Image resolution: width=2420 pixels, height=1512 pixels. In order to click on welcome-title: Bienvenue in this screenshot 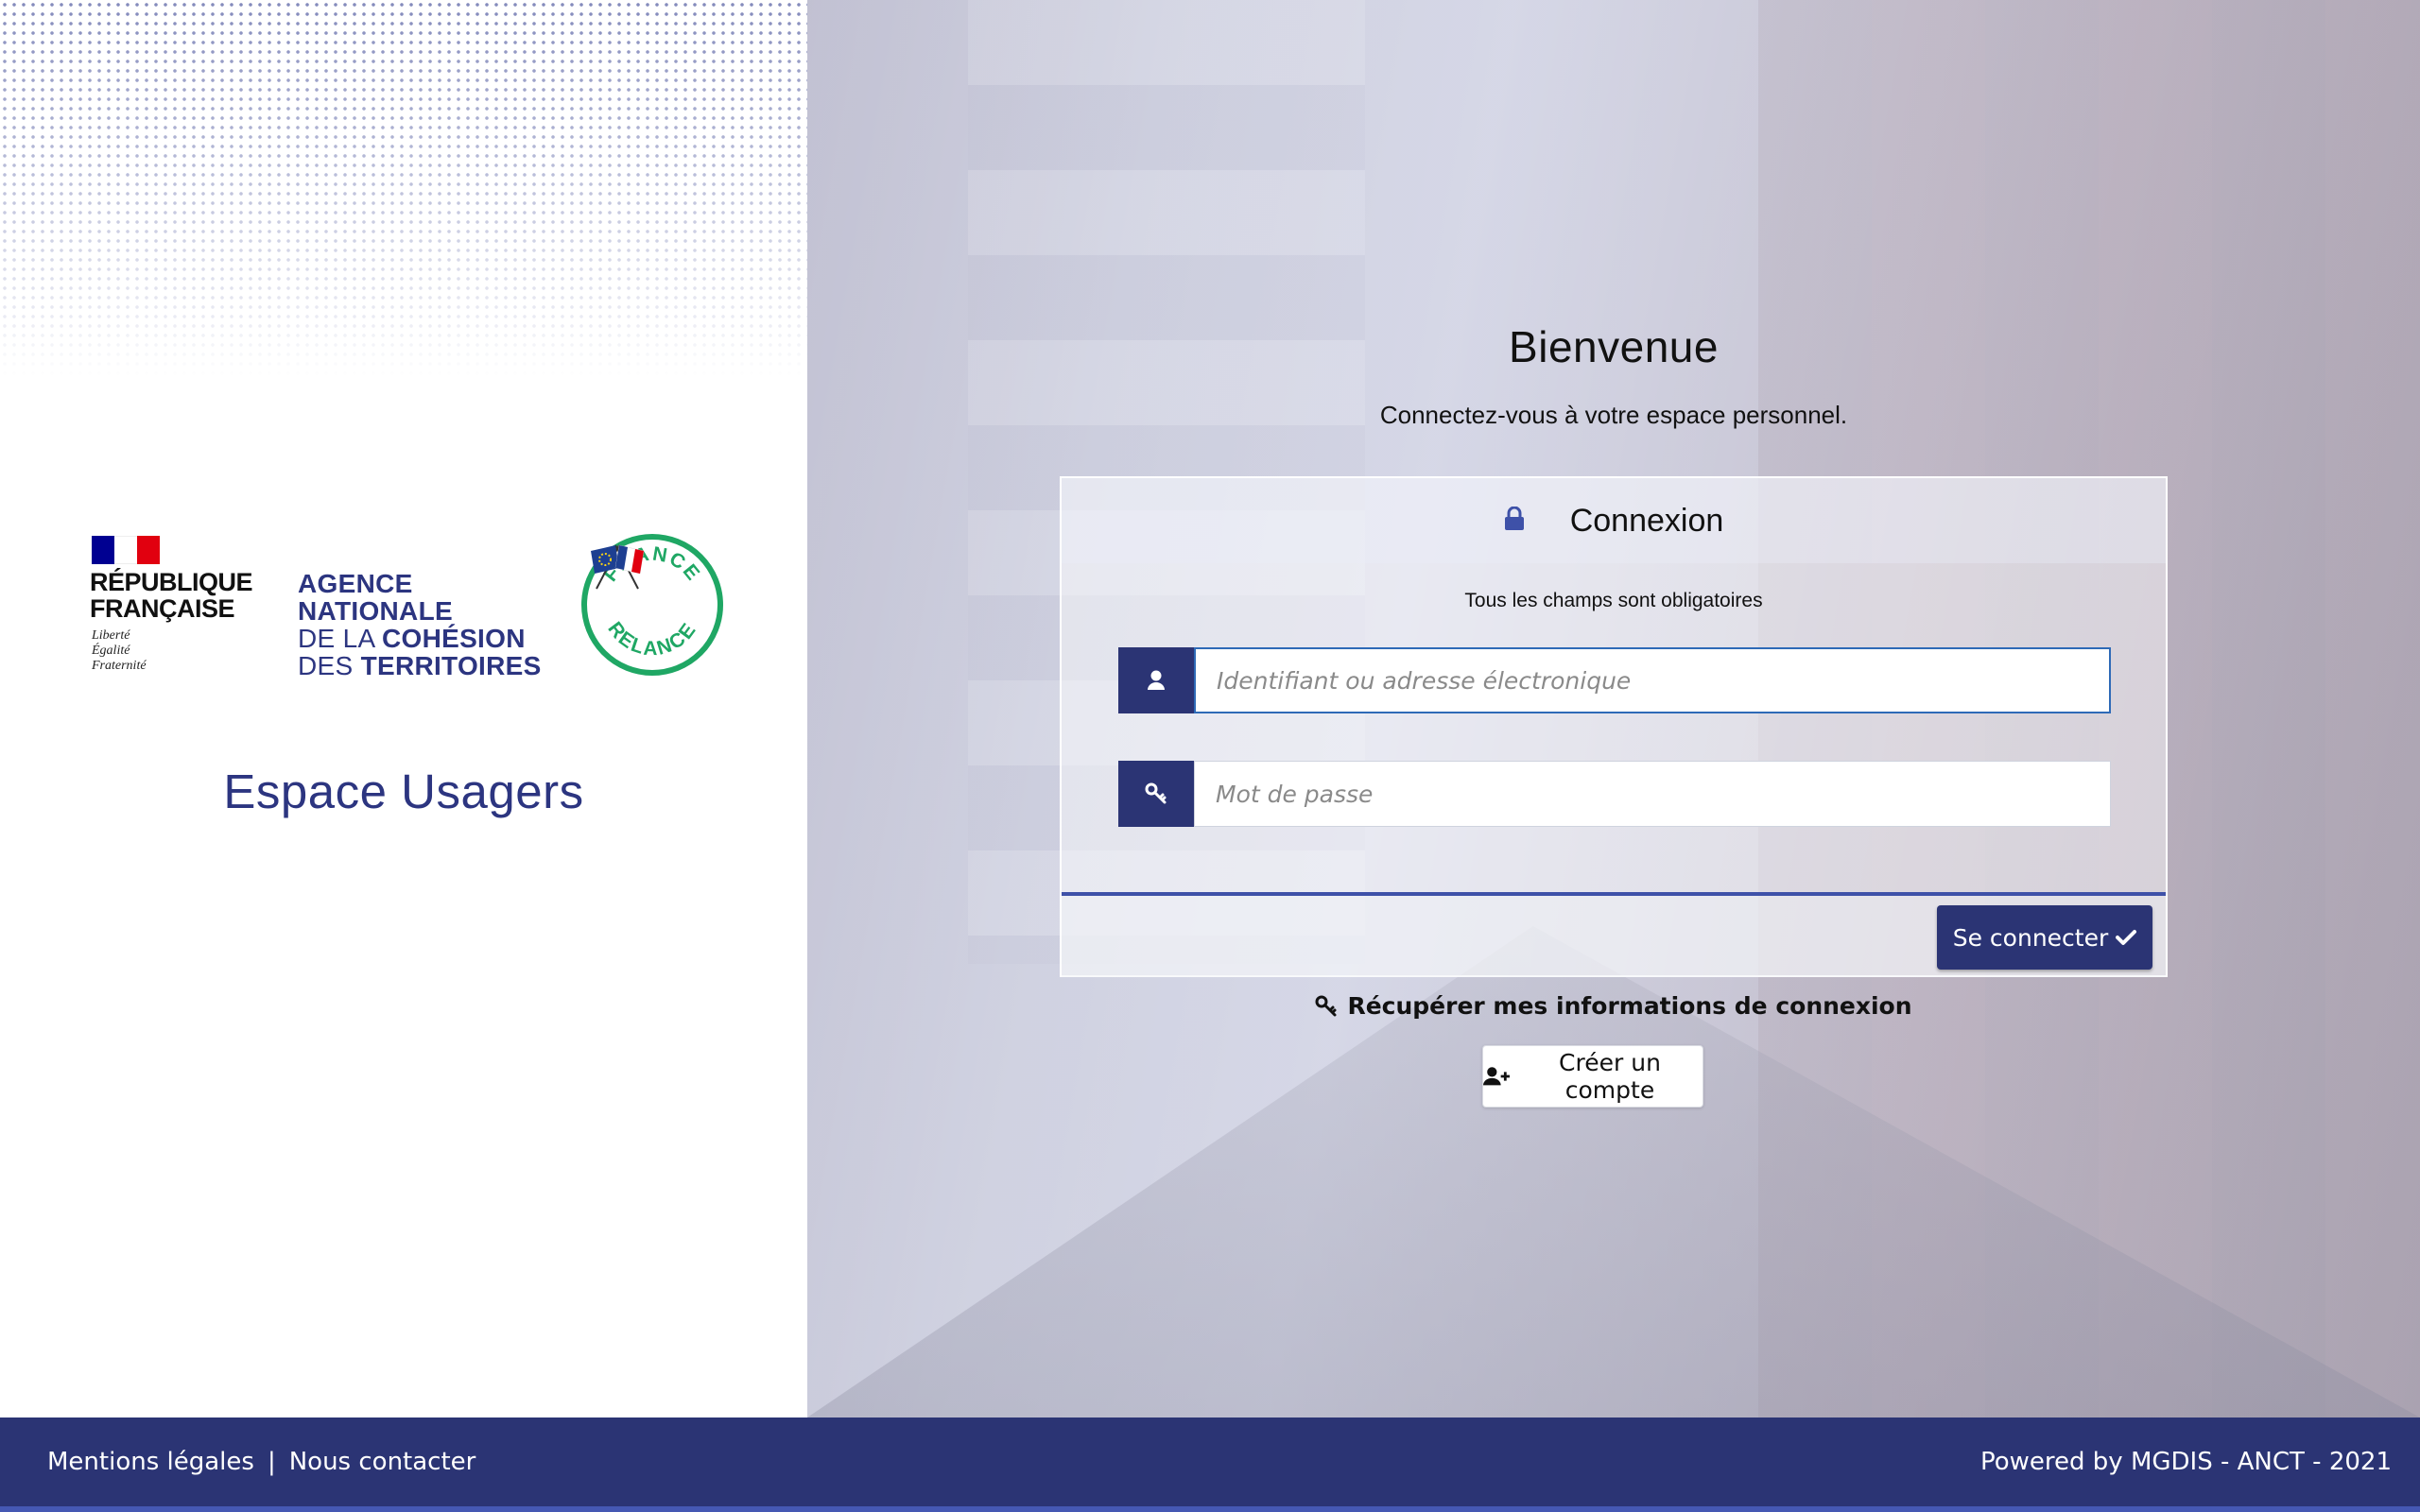, I will do `click(1614, 346)`.